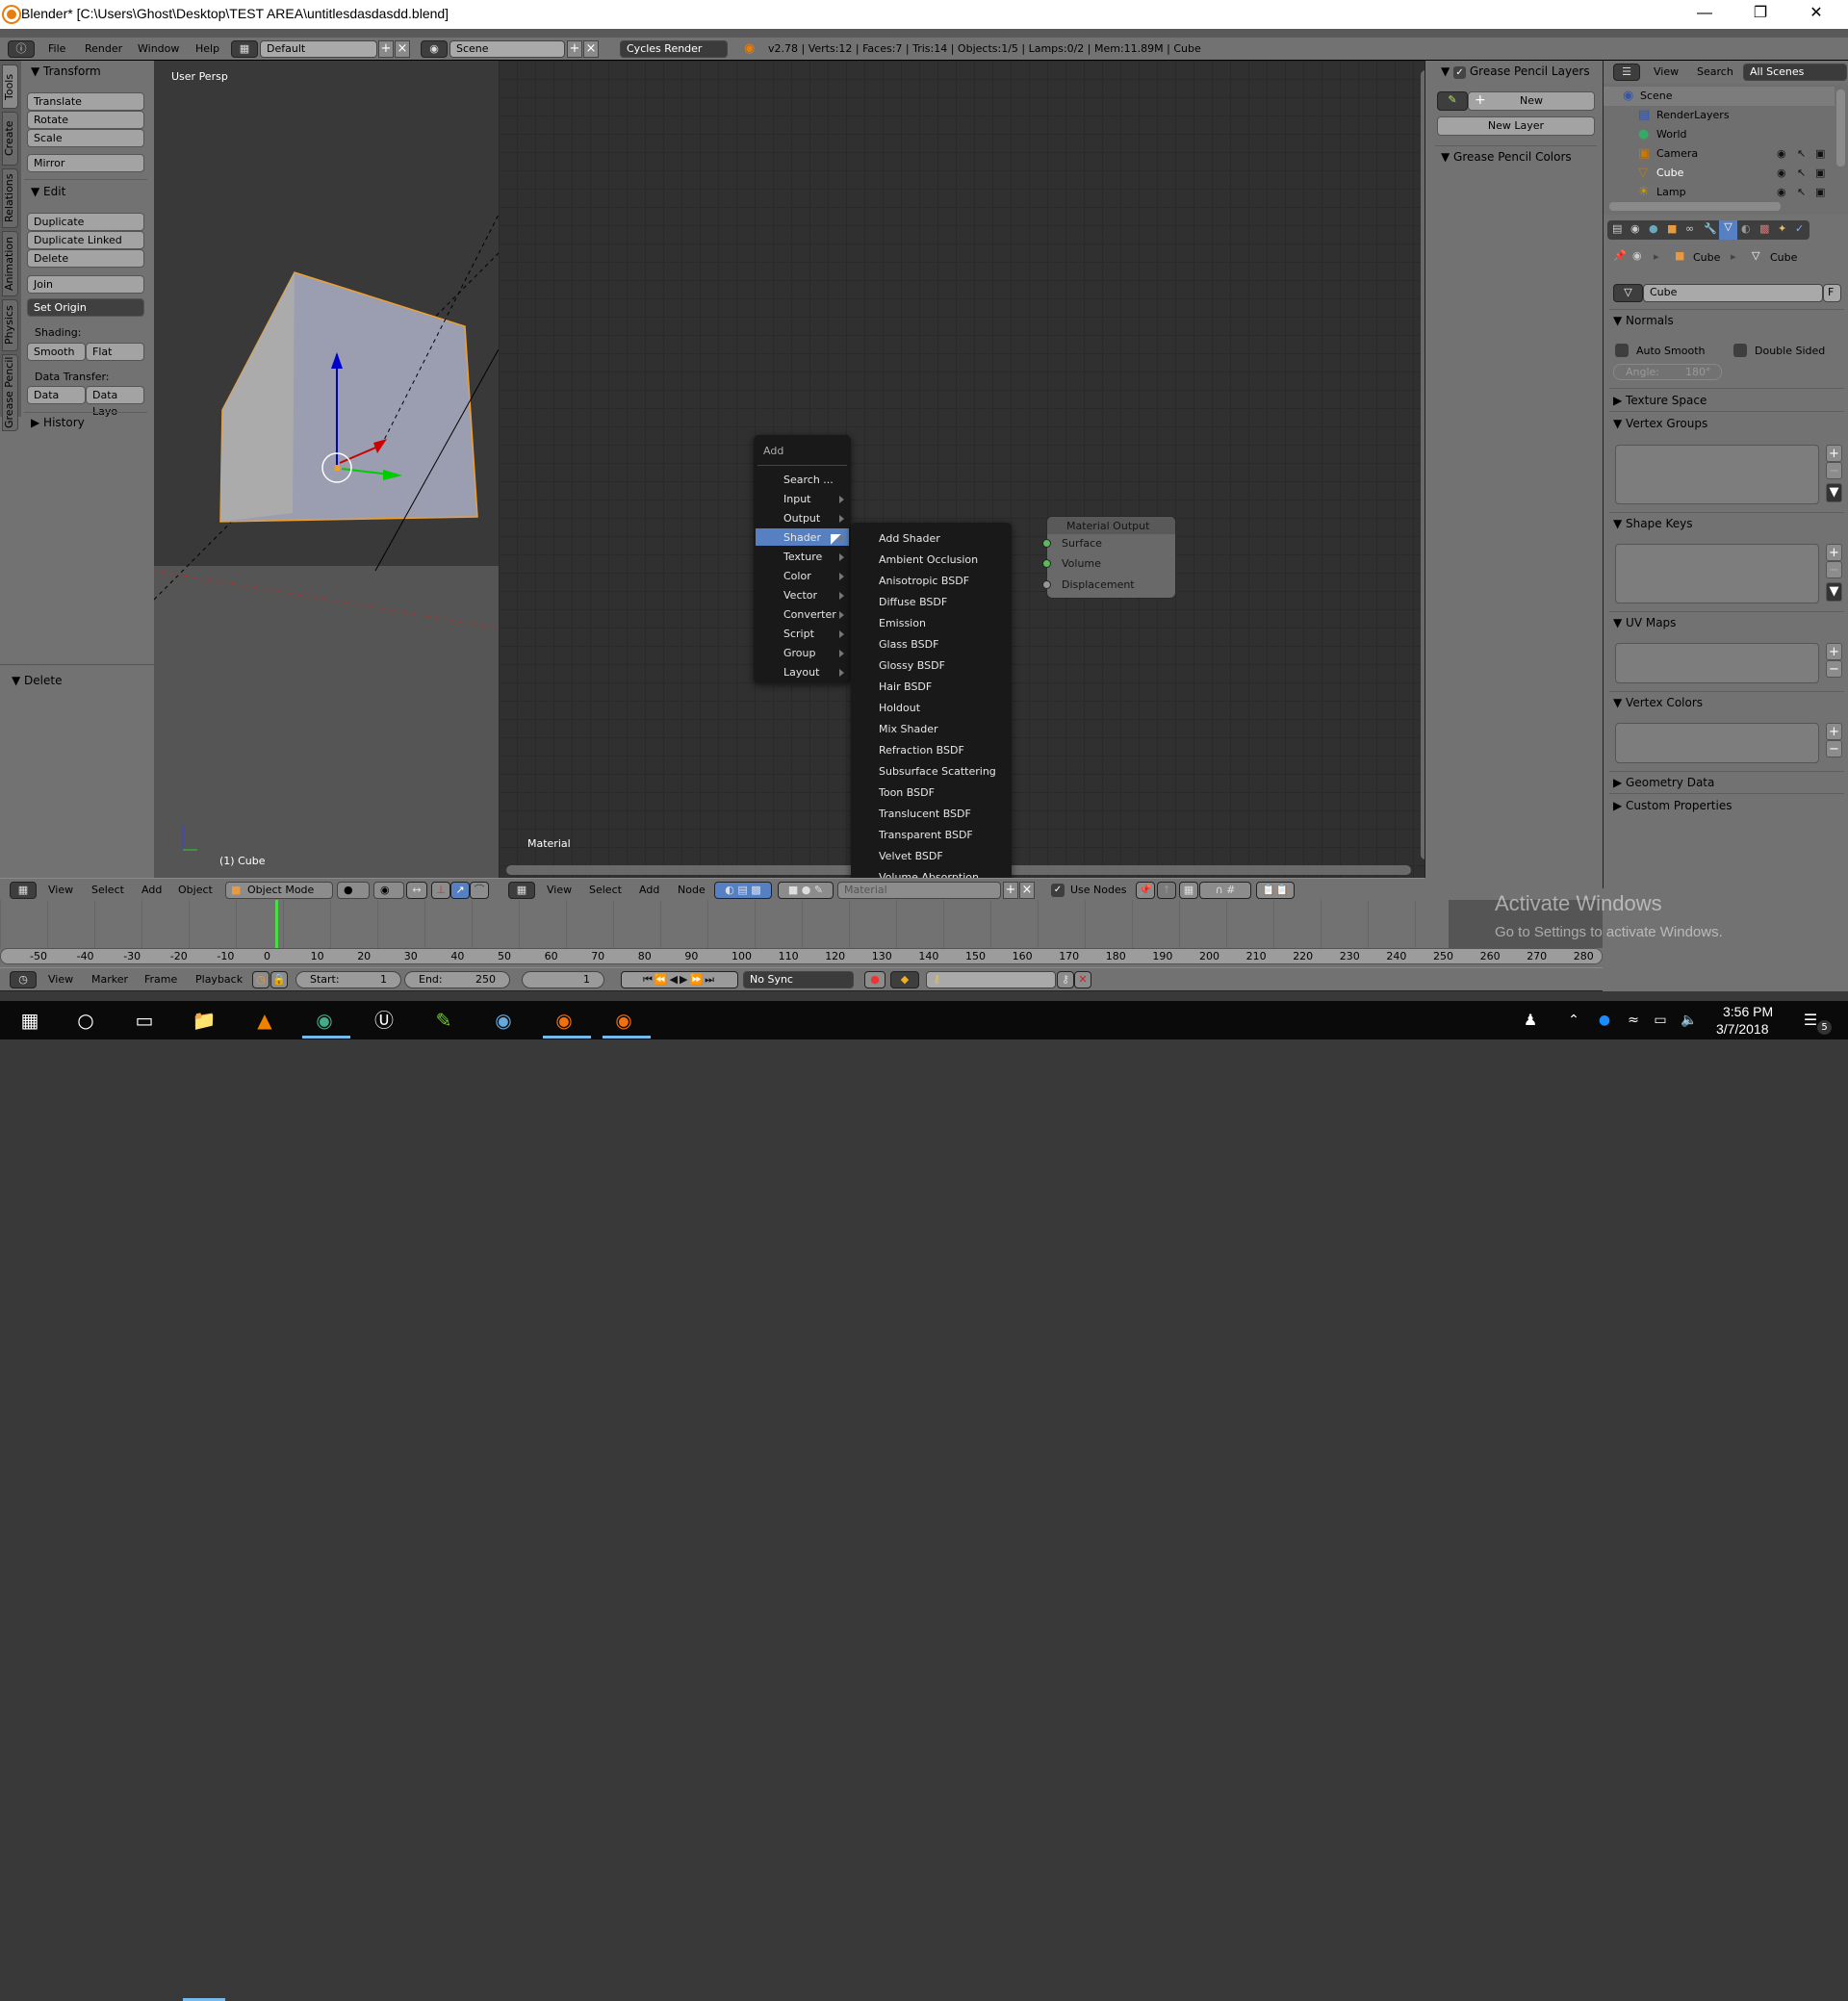 The height and width of the screenshot is (2001, 1848). Describe the element at coordinates (103, 48) in the screenshot. I see `menu-render: Render` at that location.